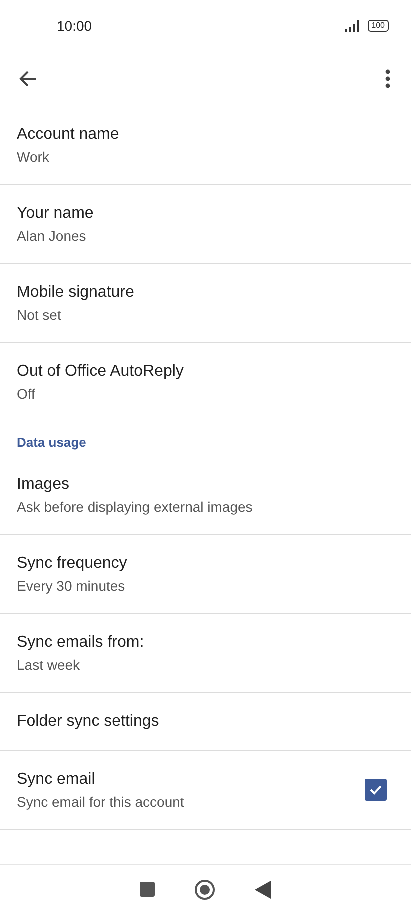 The width and height of the screenshot is (411, 914). I want to click on setting-value: Off, so click(26, 394).